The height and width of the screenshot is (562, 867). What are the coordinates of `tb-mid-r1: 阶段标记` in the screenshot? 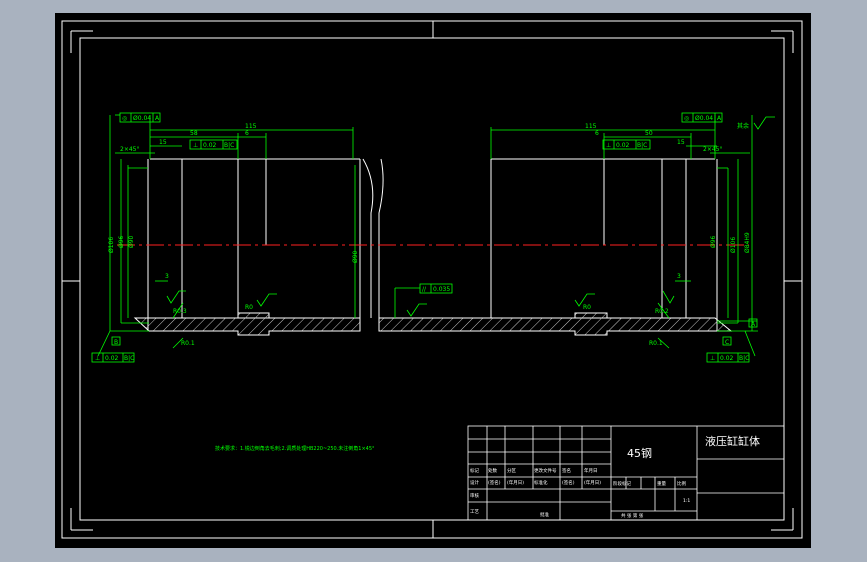 It's located at (622, 483).